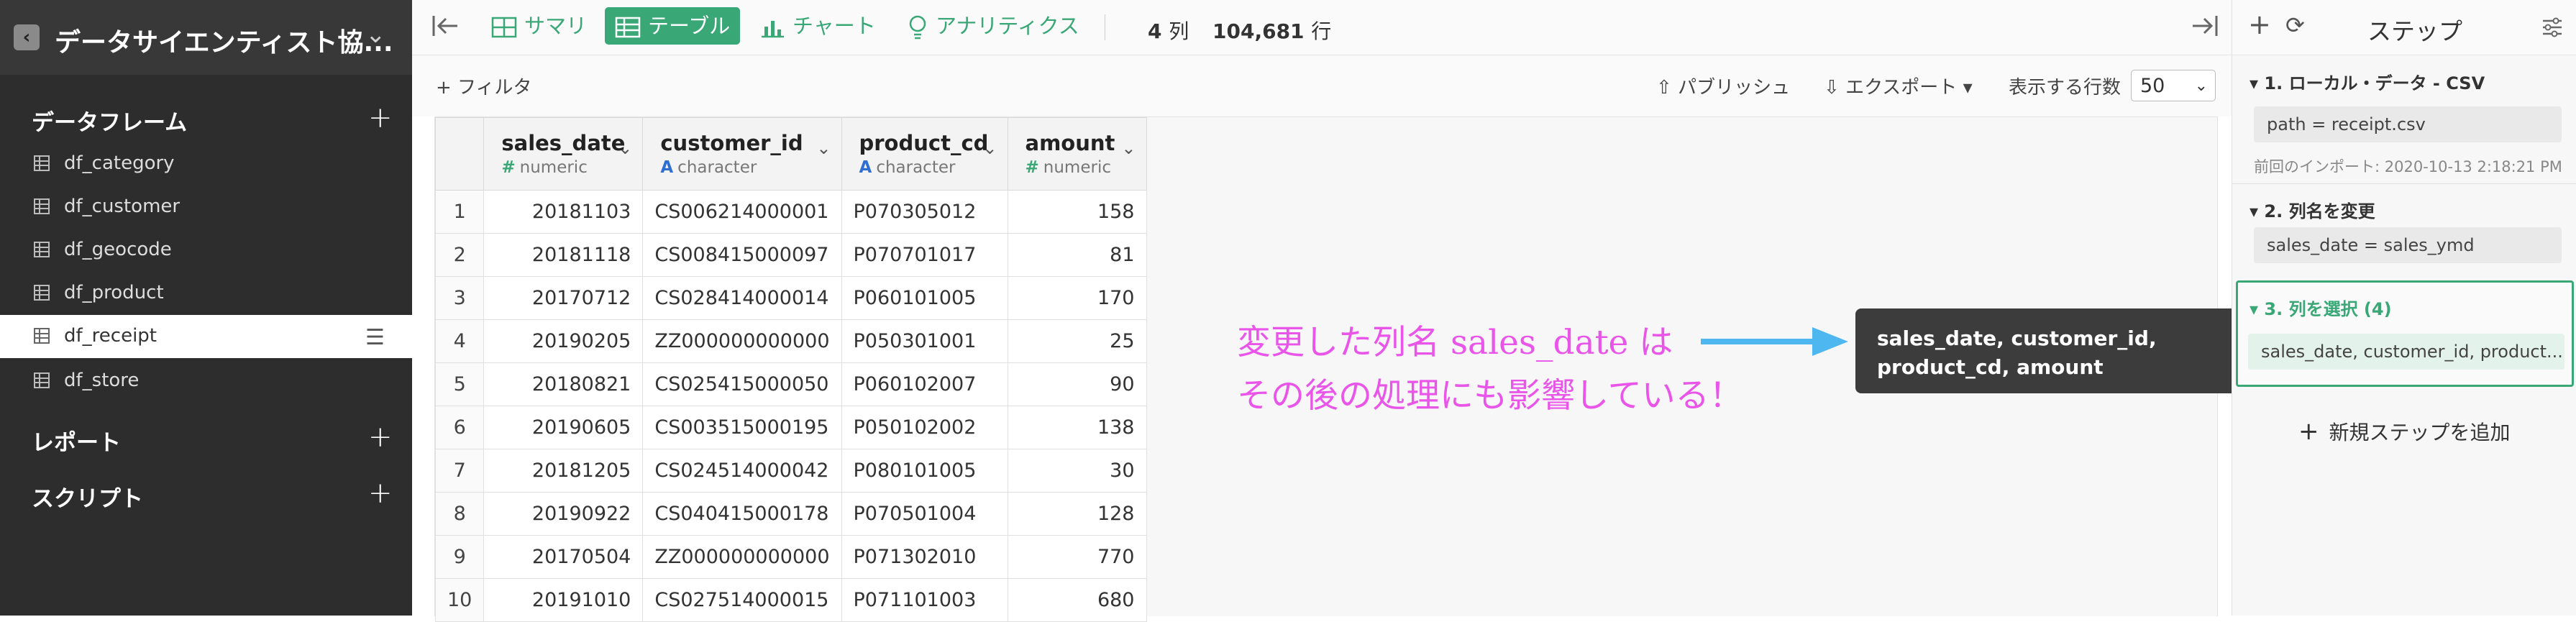 The height and width of the screenshot is (622, 2576). What do you see at coordinates (1077, 514) in the screenshot?
I see `table-cell: 128` at bounding box center [1077, 514].